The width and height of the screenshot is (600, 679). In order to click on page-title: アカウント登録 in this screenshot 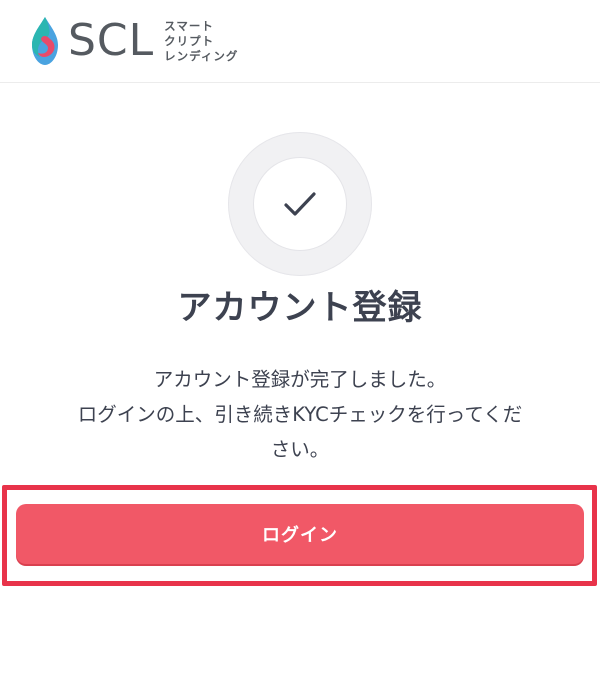, I will do `click(300, 308)`.